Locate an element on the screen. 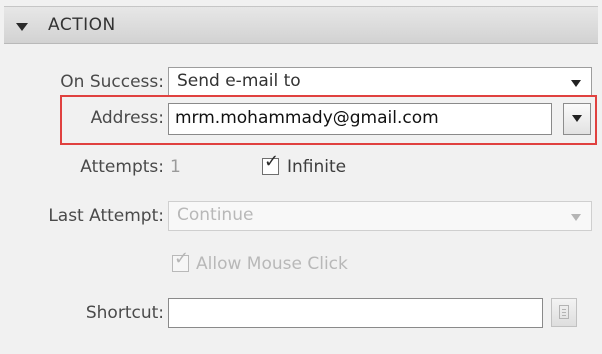 The height and width of the screenshot is (354, 602). address-input: mrm.mohammady@gmail.com is located at coordinates (360, 119).